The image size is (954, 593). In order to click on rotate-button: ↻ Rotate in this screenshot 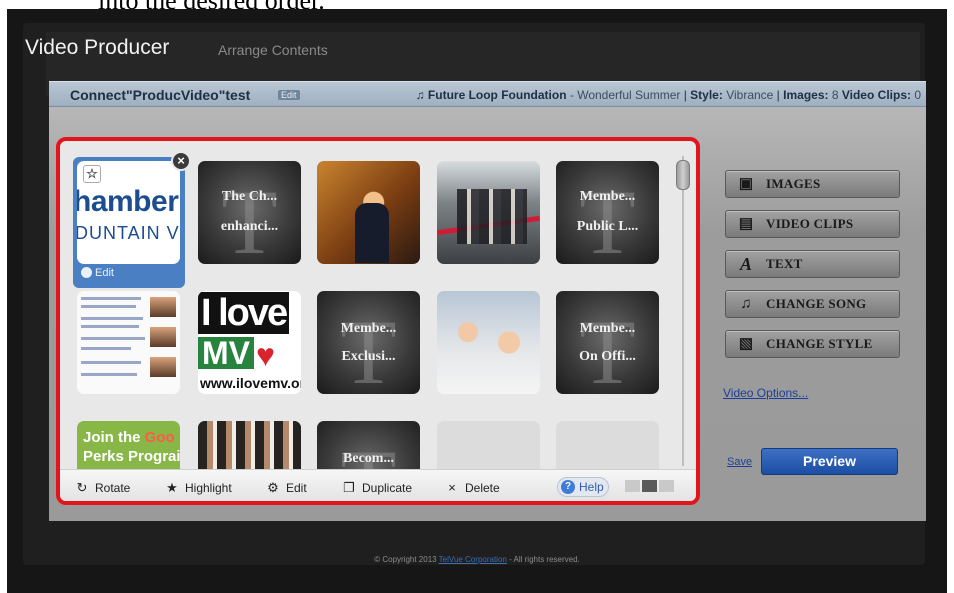, I will do `click(103, 488)`.